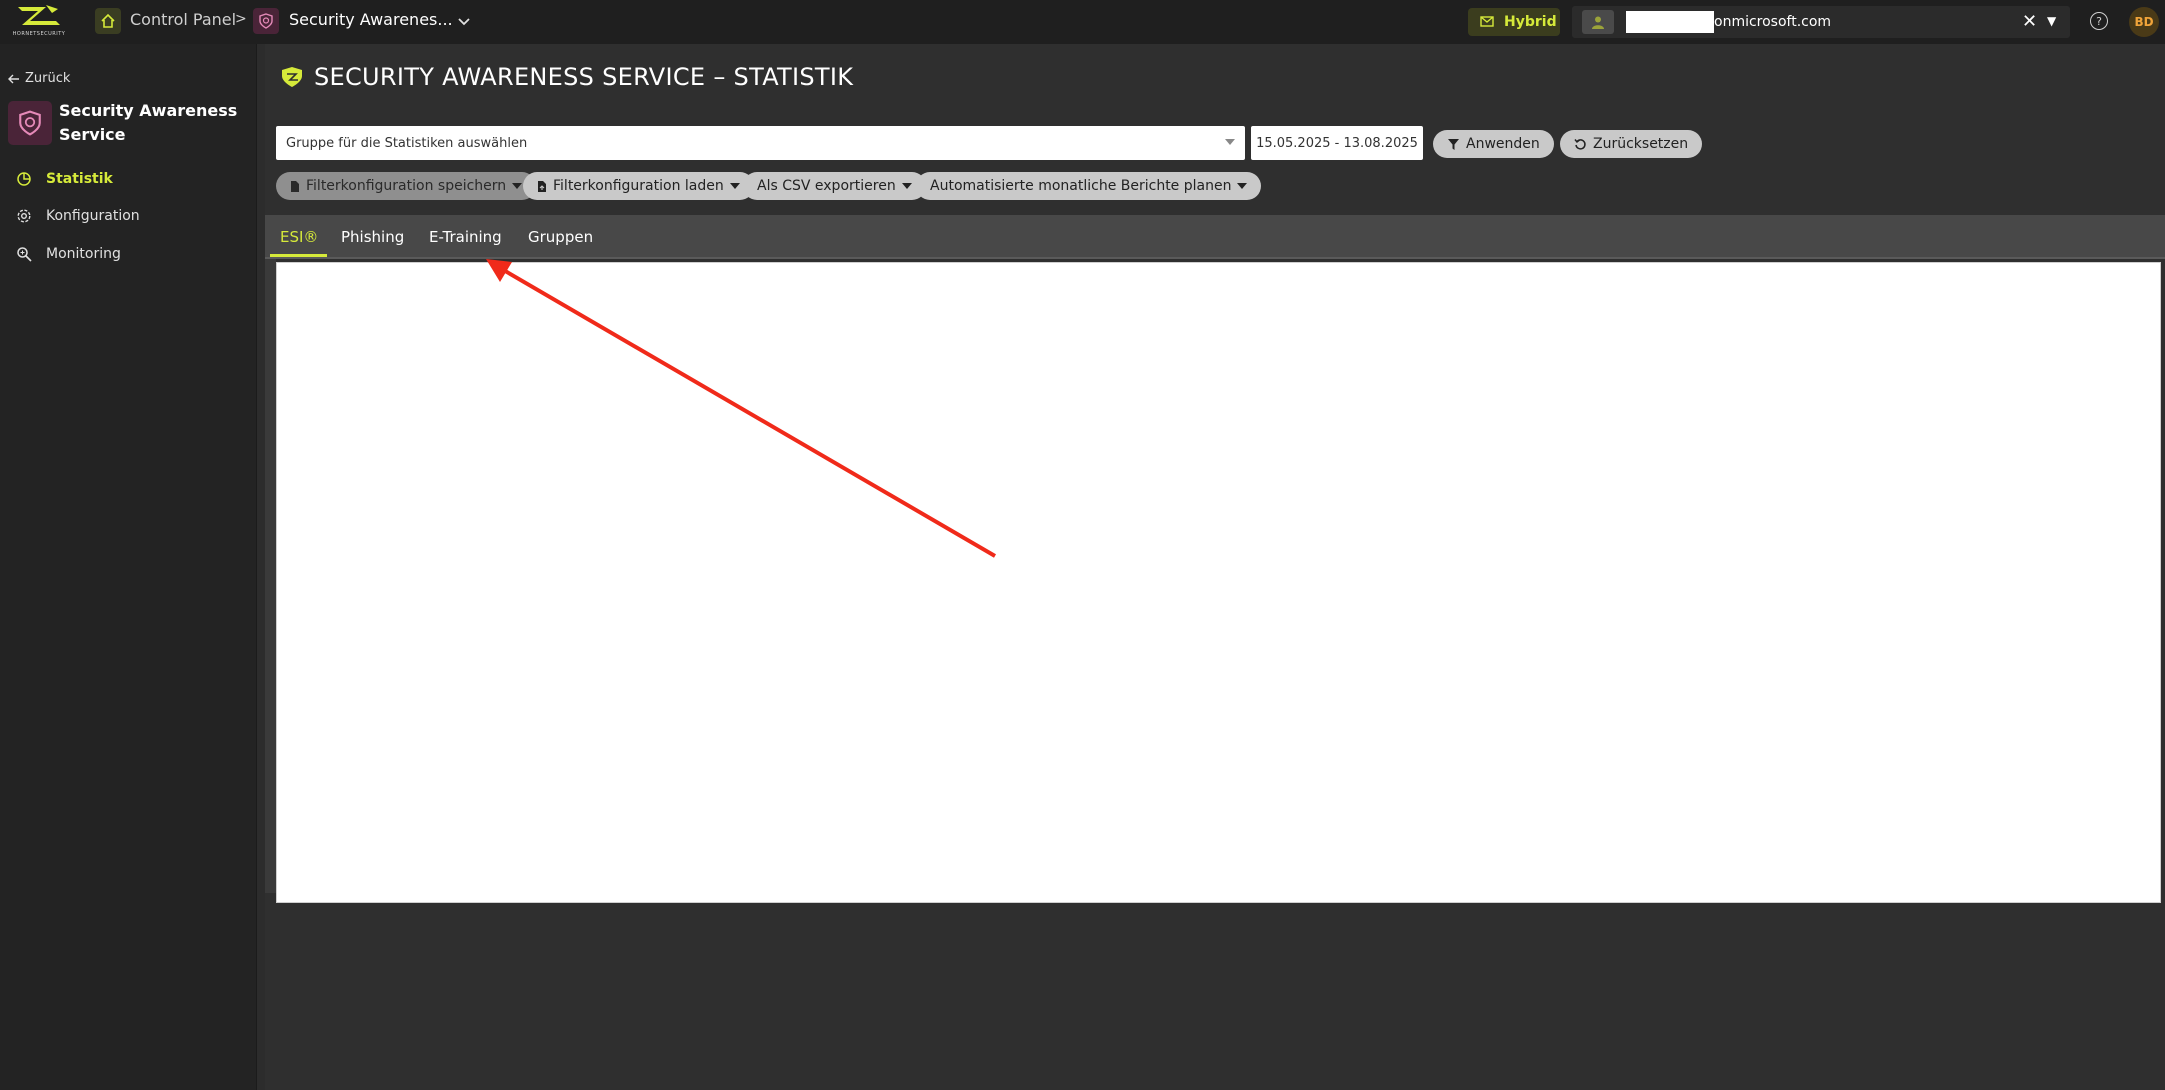 This screenshot has height=1090, width=2165. I want to click on tenant-selector: onmicrosoft.com ✕ ▼, so click(1821, 22).